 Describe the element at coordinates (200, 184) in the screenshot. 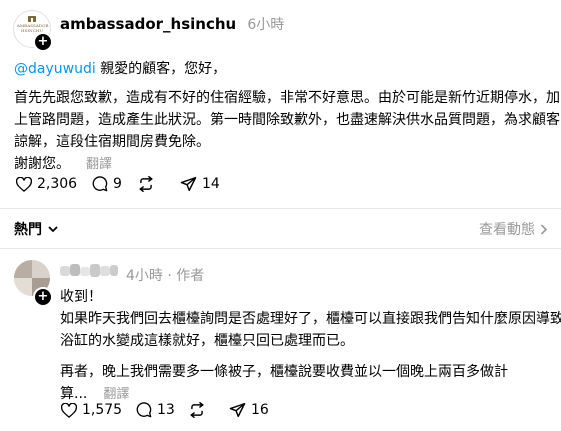

I see `share-button: 14` at that location.